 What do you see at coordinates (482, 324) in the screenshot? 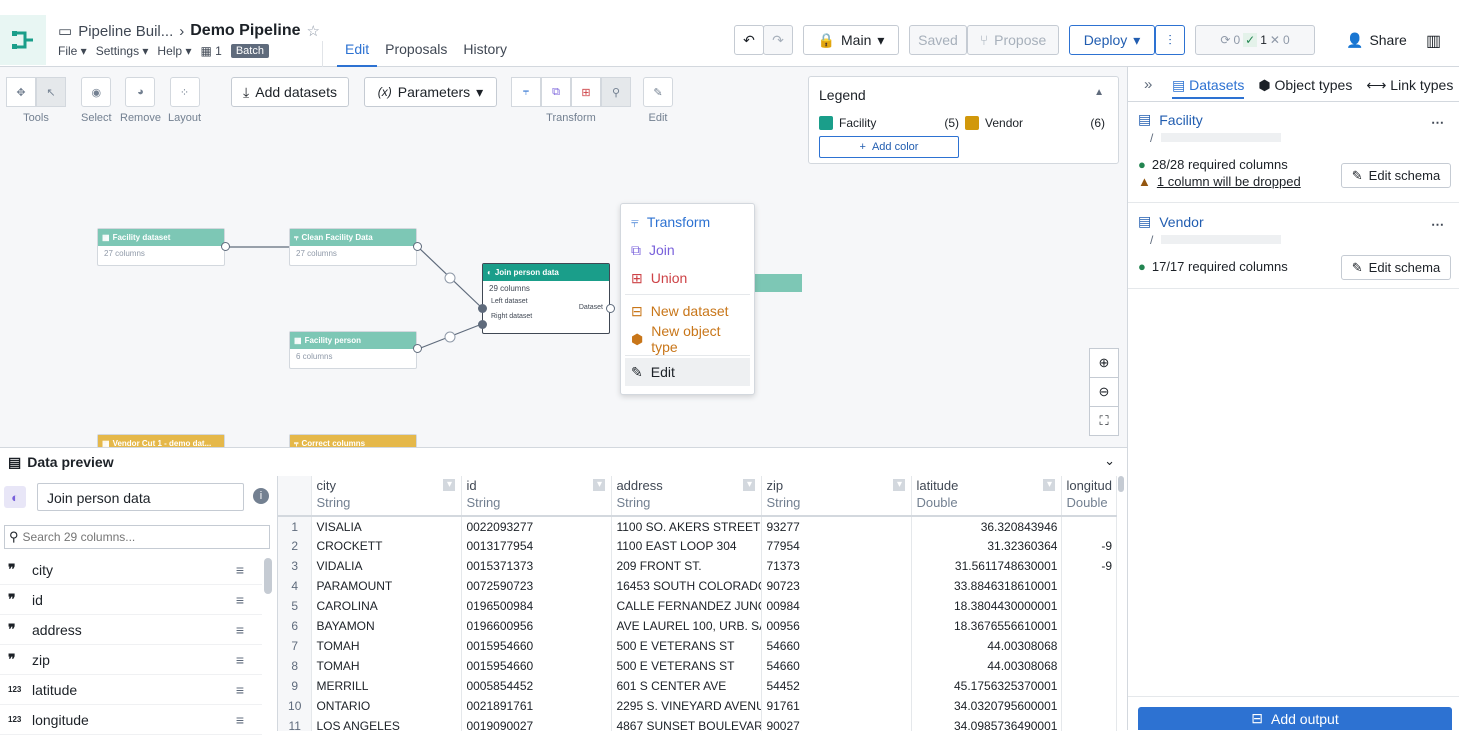
I see `right-input-port` at bounding box center [482, 324].